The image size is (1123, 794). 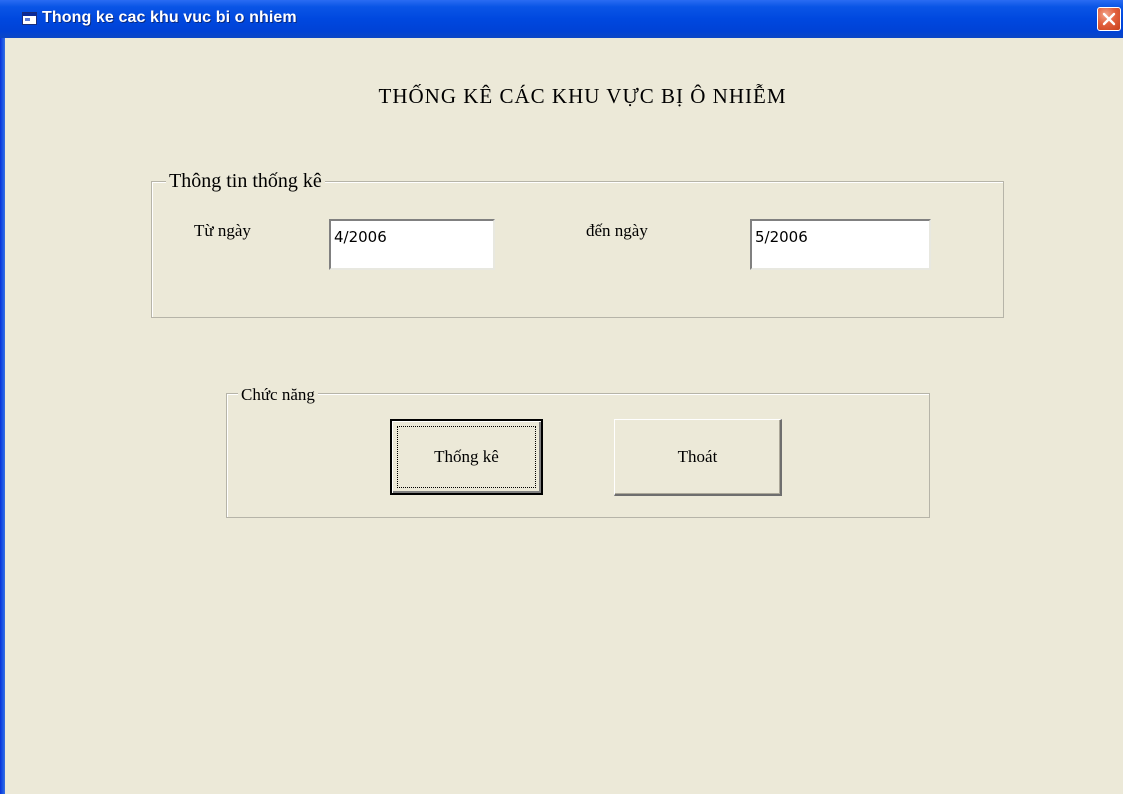 What do you see at coordinates (412, 244) in the screenshot?
I see `from-date-field: 4/2006` at bounding box center [412, 244].